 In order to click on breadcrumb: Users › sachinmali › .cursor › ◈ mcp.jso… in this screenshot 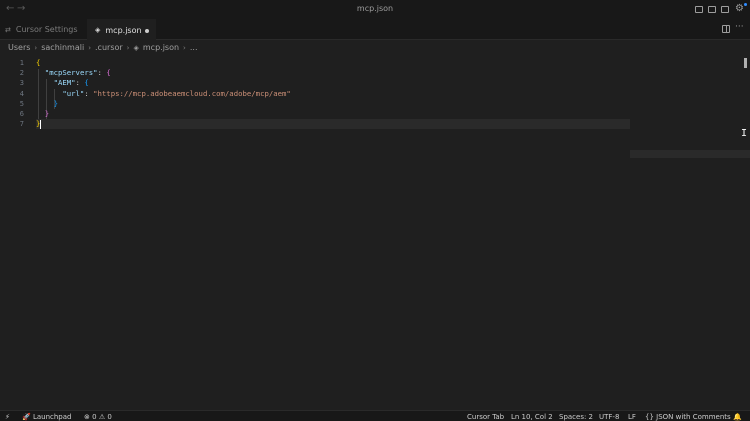, I will do `click(375, 47)`.